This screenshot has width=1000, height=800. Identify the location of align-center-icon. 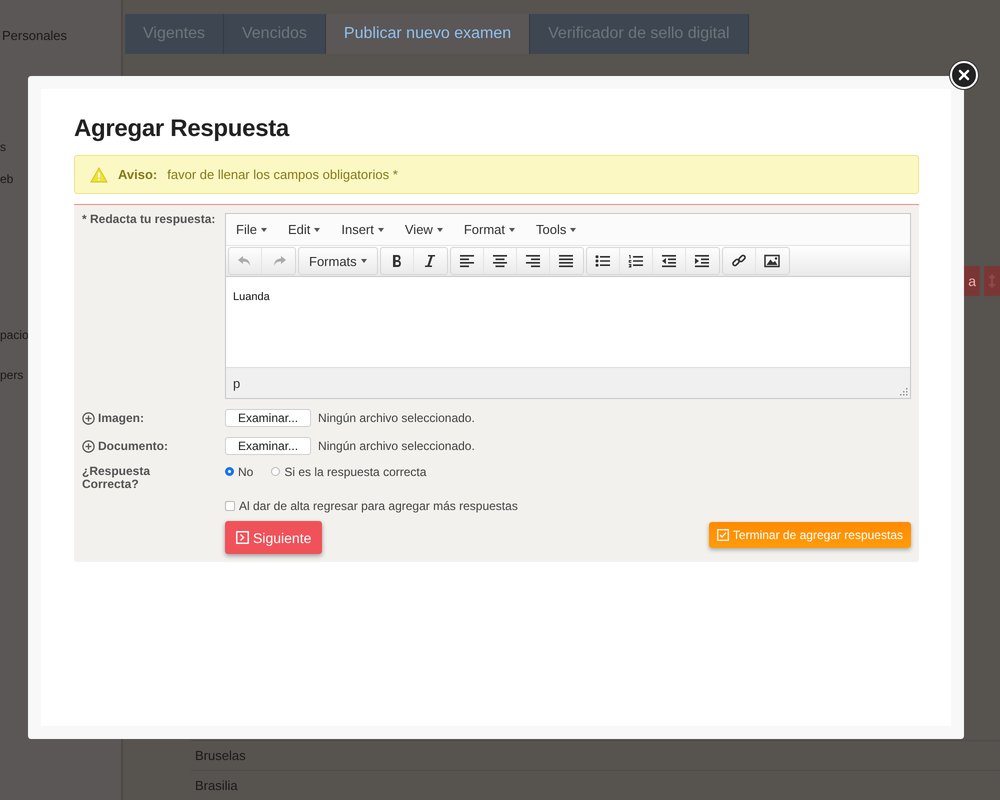
(500, 261).